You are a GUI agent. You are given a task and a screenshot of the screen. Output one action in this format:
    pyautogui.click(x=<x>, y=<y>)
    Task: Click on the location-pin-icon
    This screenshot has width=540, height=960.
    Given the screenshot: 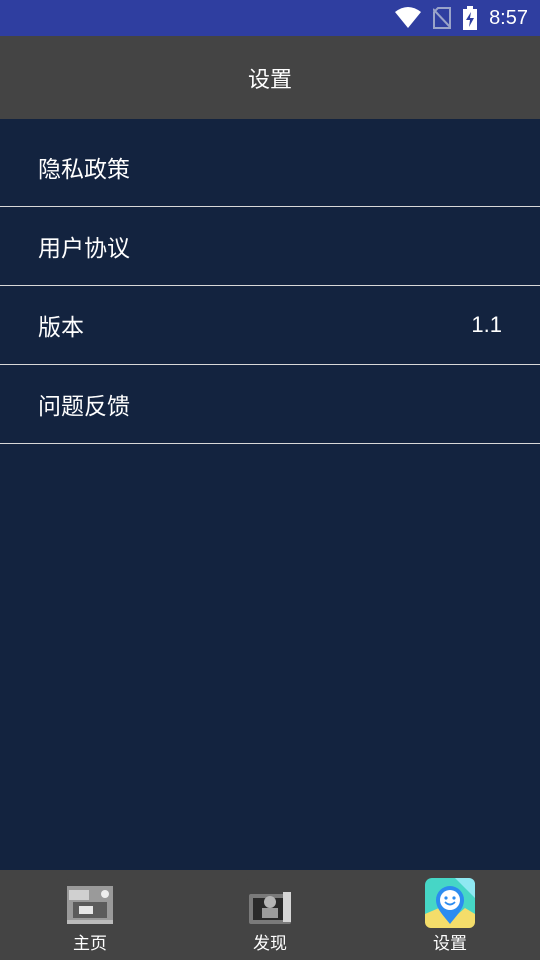 What is the action you would take?
    pyautogui.click(x=450, y=903)
    